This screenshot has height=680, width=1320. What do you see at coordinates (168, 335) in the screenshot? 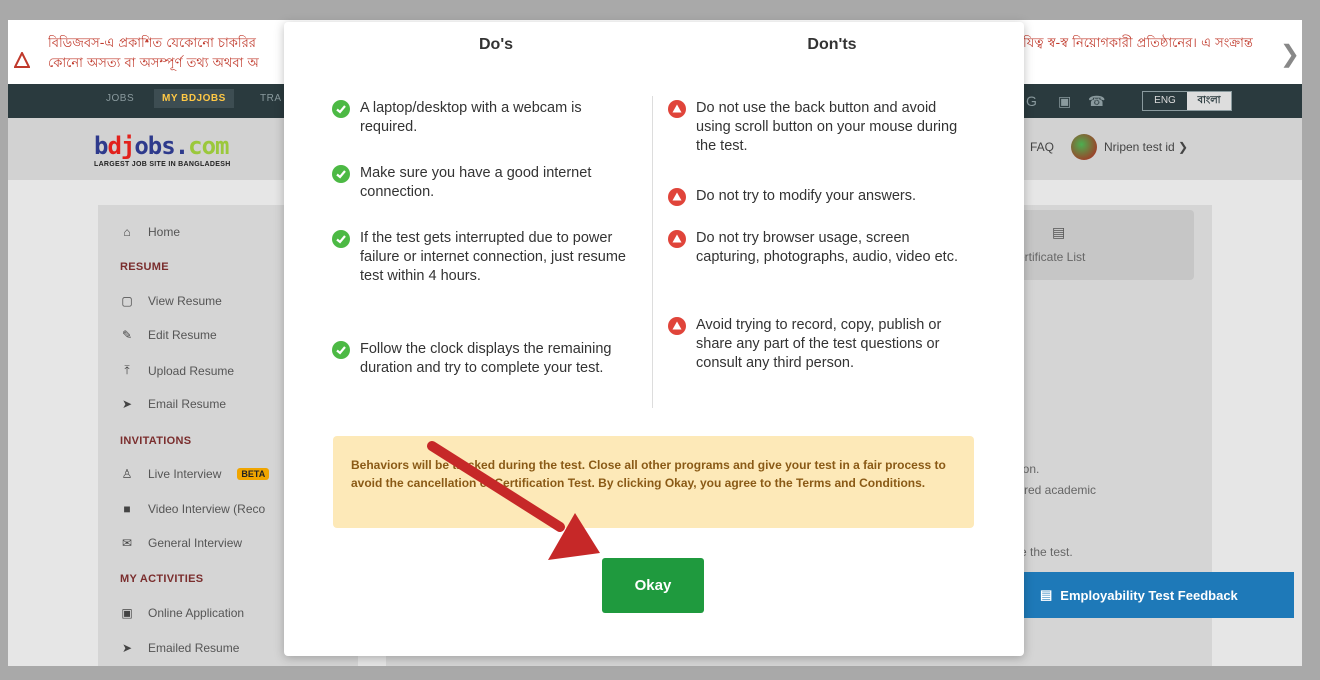
I see `sidebar-item-edit-resume: ✎ Edit Resume` at bounding box center [168, 335].